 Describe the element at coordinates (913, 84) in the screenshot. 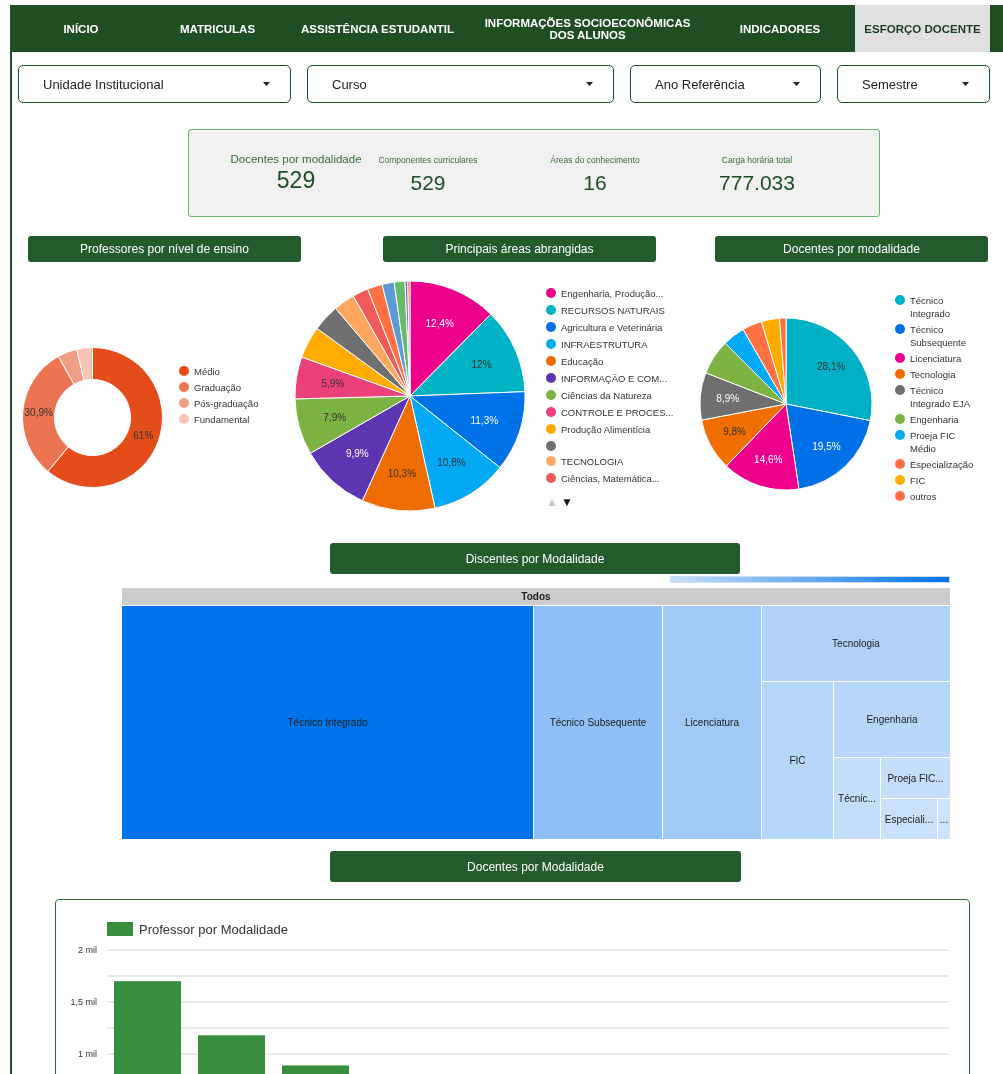

I see `dropdown: Semestre` at that location.